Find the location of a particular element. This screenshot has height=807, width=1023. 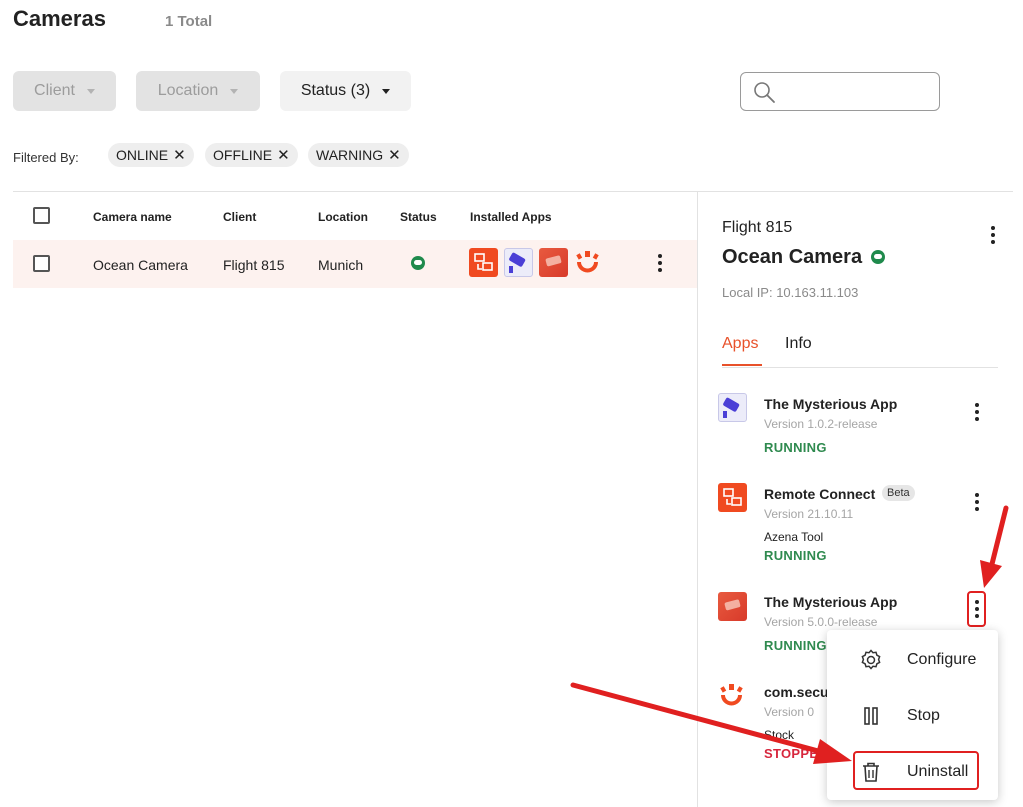

local-ip: Local IP: 10.163.11.103 is located at coordinates (790, 292).